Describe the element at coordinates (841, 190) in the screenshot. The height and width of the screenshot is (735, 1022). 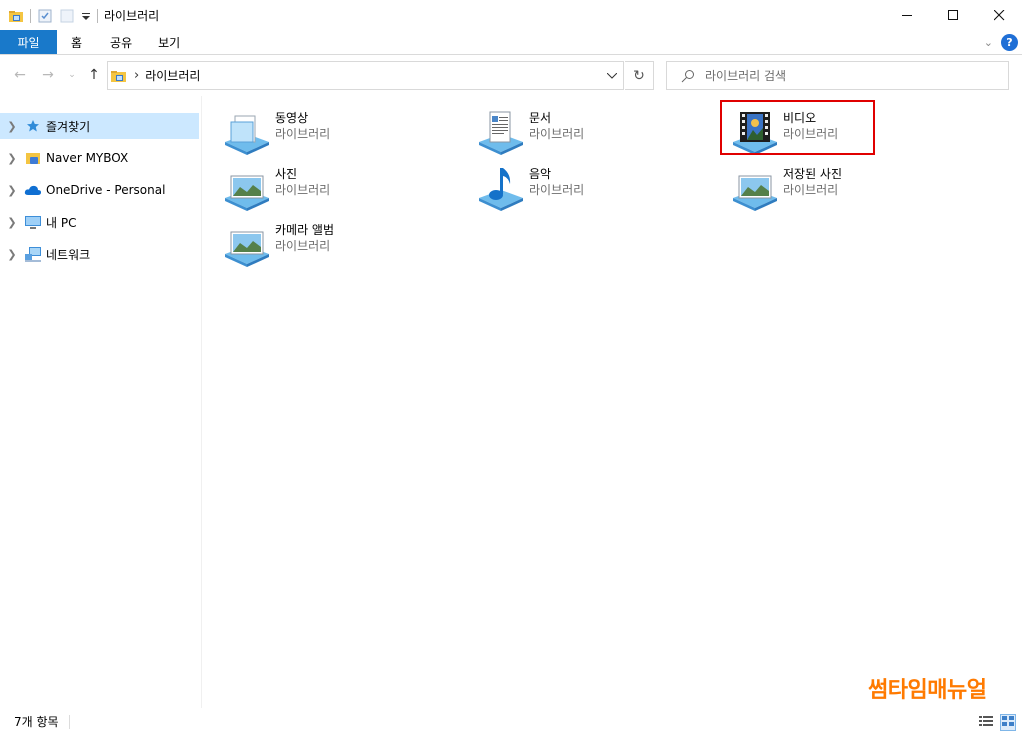
I see `library-item-saved-pictures: 저장된 사진 라이브러리` at that location.